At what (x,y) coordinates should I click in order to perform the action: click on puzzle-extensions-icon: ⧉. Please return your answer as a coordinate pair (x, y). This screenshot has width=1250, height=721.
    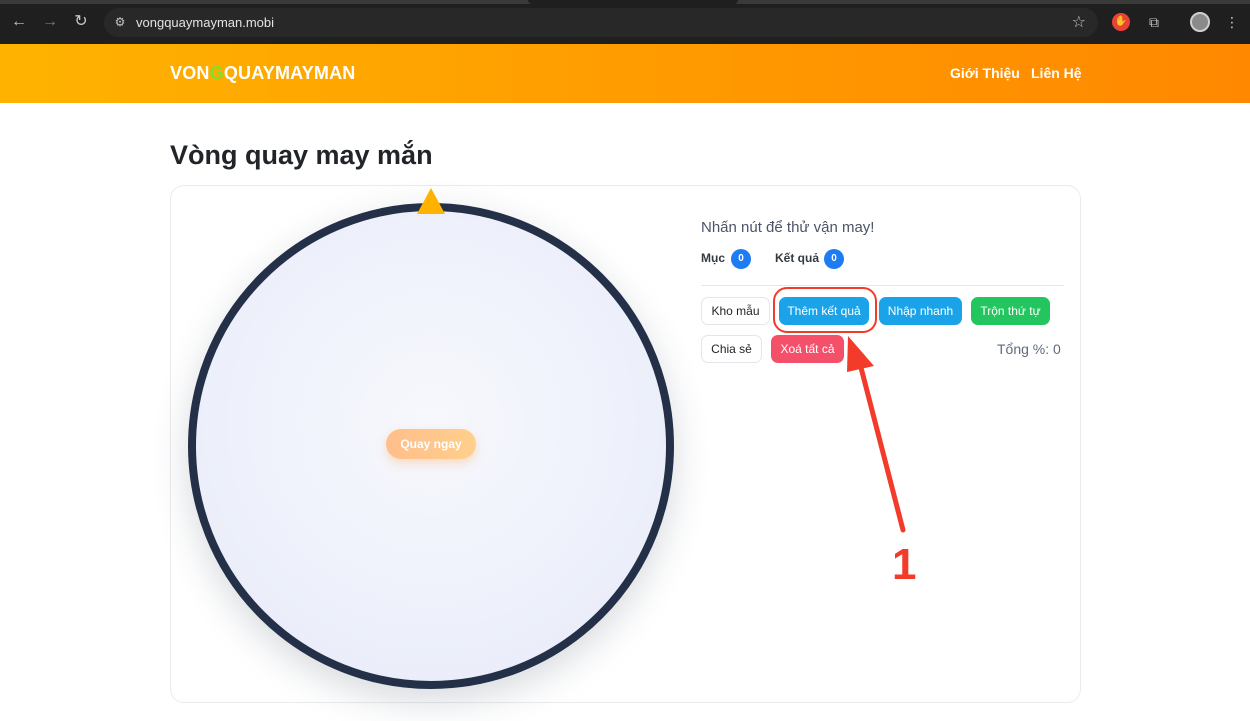
    Looking at the image, I should click on (1154, 22).